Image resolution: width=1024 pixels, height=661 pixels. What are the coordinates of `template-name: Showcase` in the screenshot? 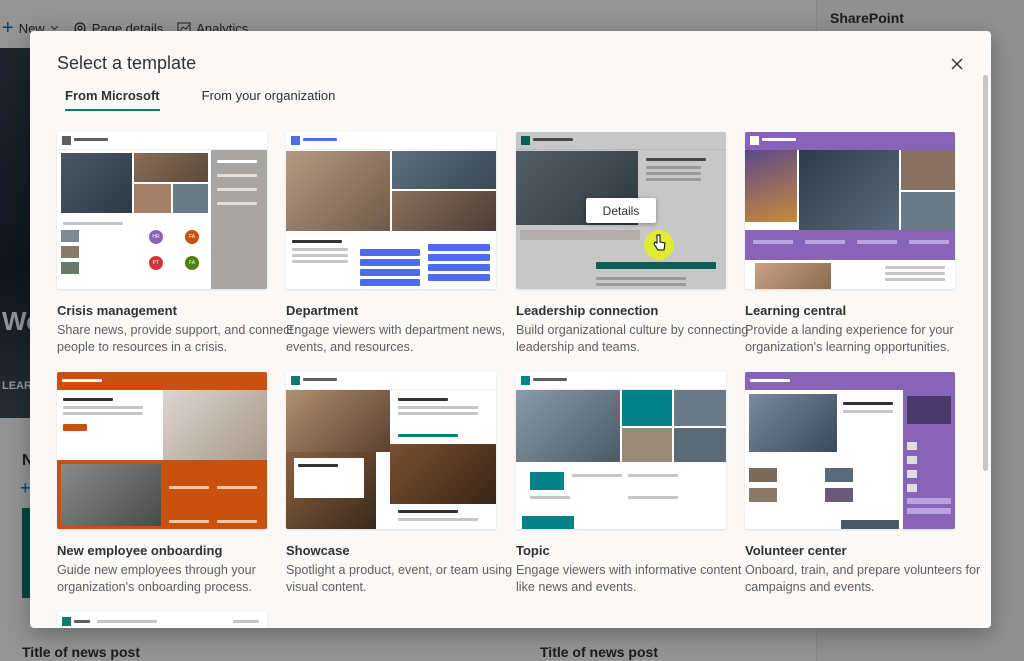 It's located at (318, 550).